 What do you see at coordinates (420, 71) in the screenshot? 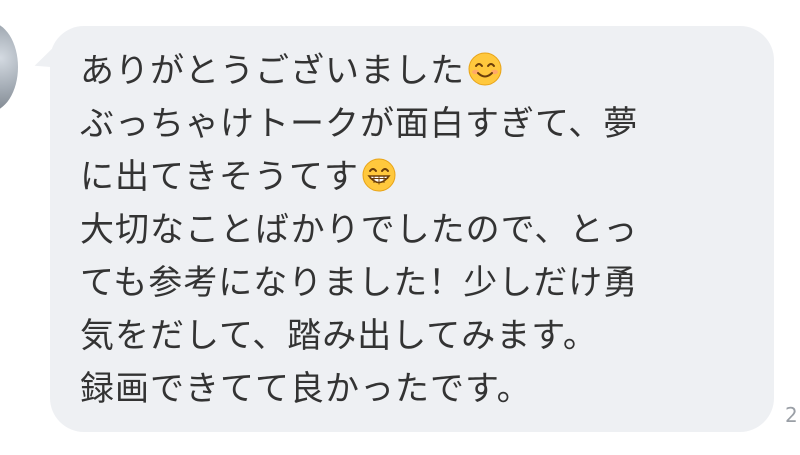
I see `message-line-1: ありがとうございました` at bounding box center [420, 71].